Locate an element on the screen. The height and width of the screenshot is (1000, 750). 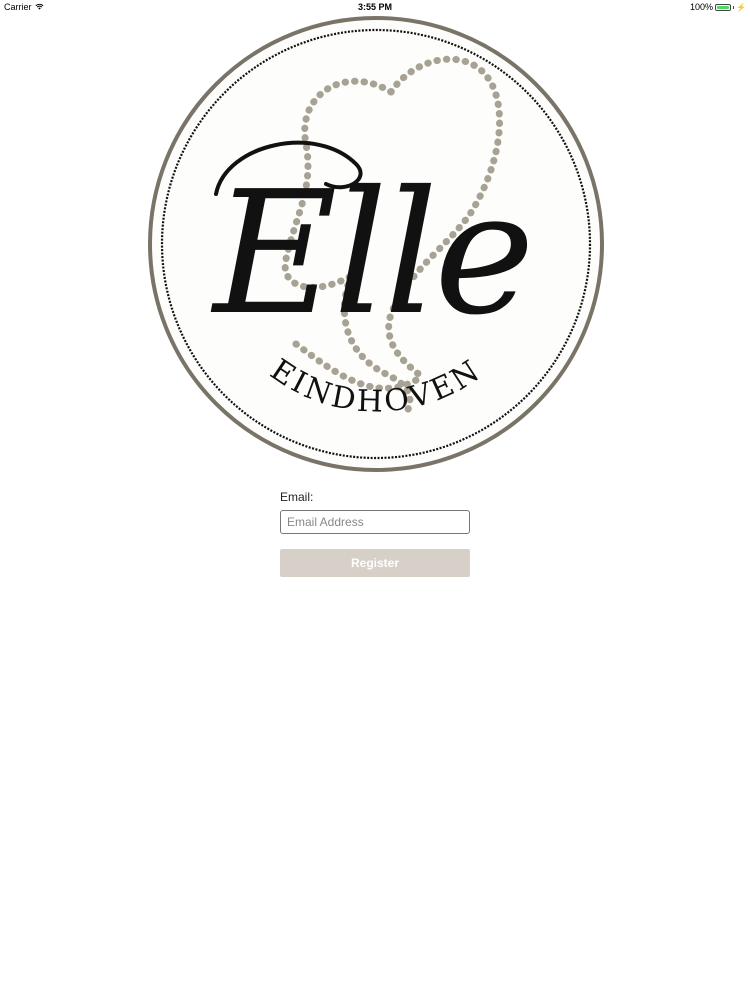
email-field is located at coordinates (375, 522).